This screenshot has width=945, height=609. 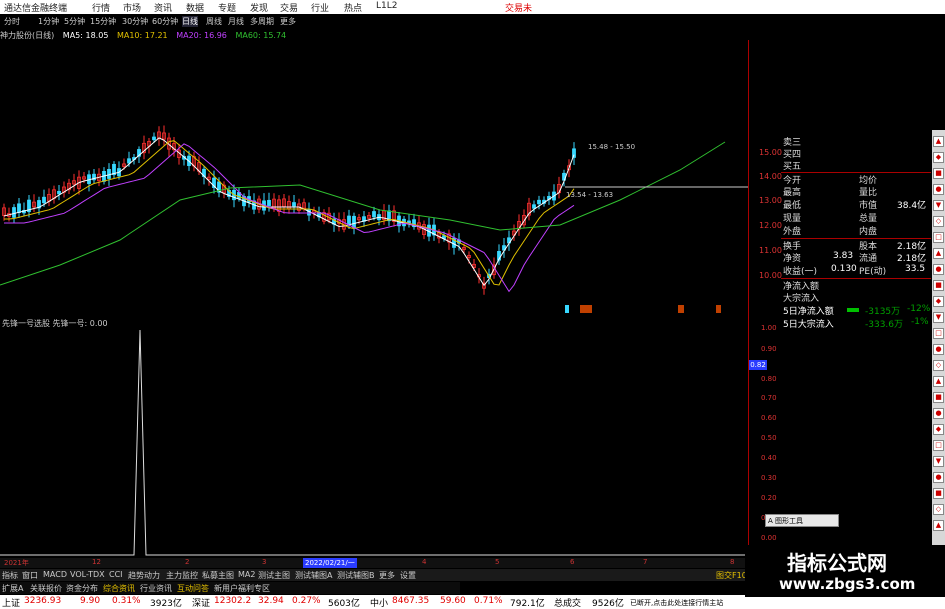 What do you see at coordinates (802, 520) in the screenshot?
I see `drawing-tool-popup: A 图形工具` at bounding box center [802, 520].